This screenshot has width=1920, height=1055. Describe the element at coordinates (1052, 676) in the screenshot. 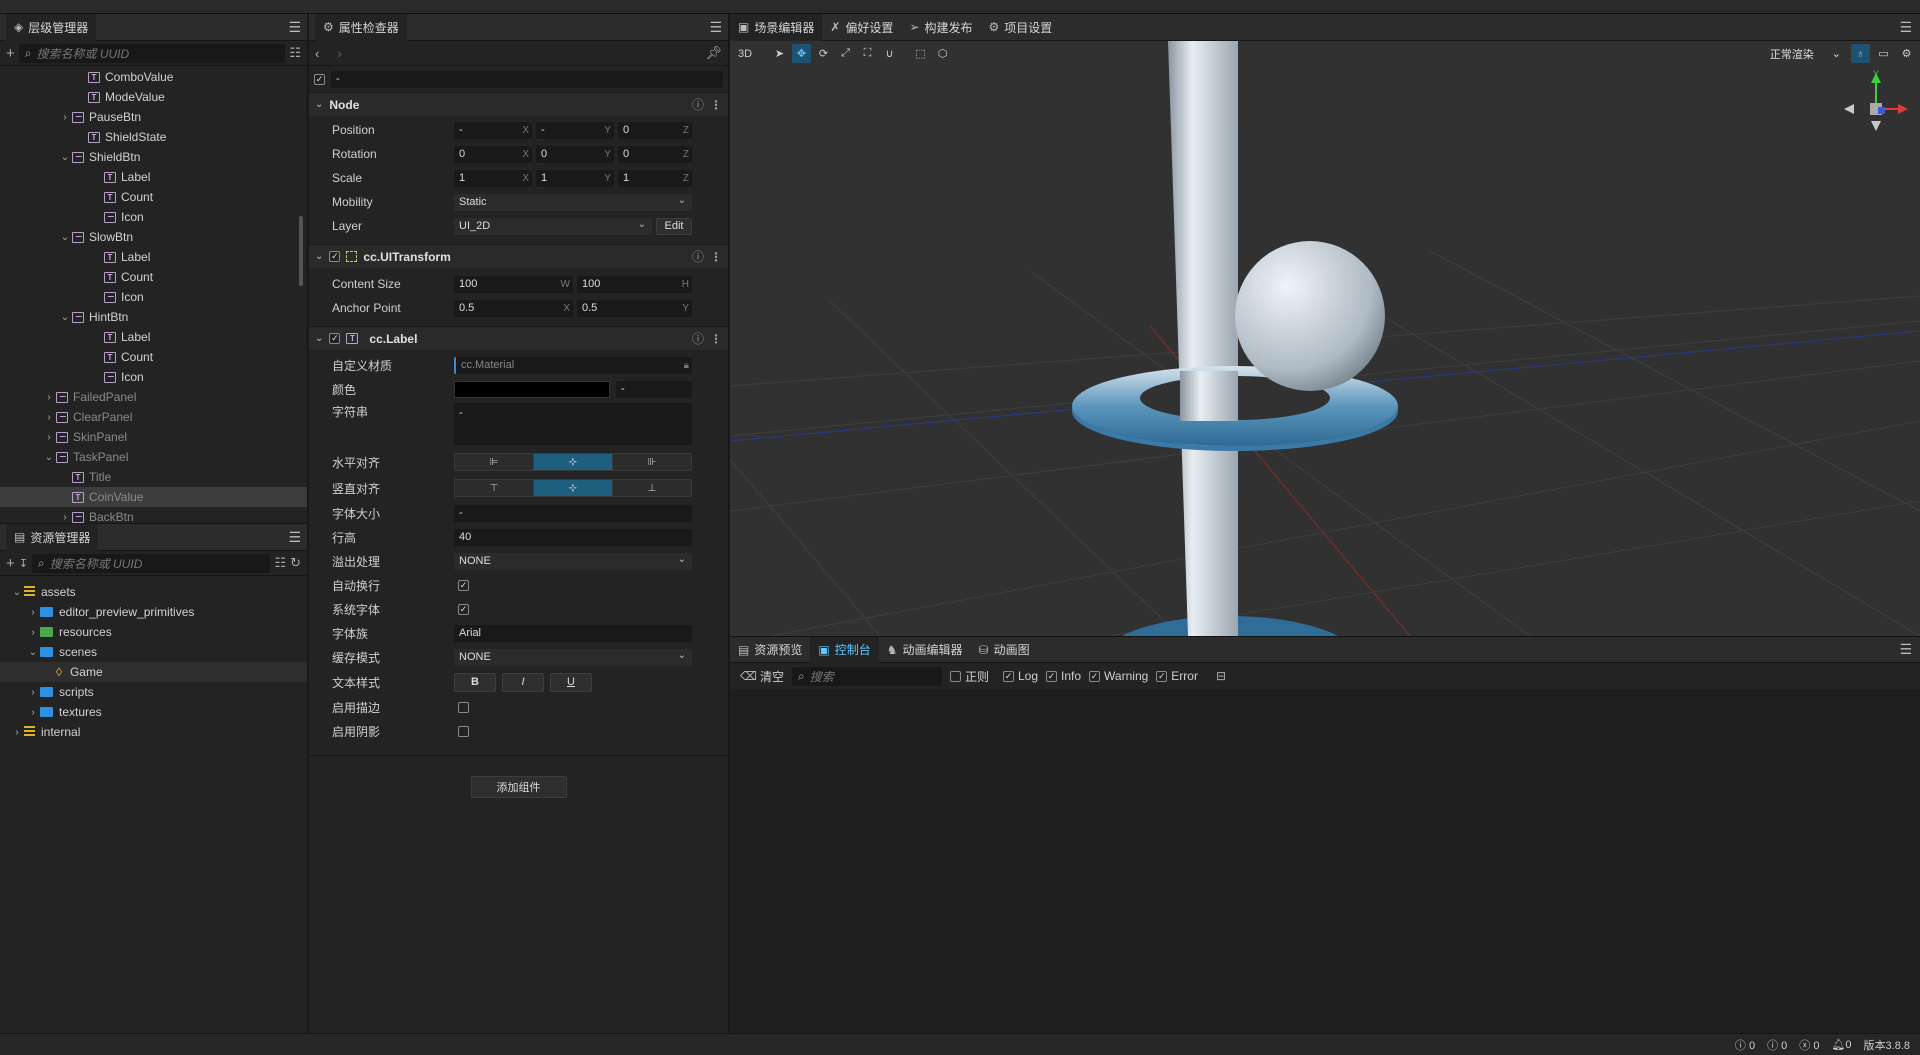

I see `info-checkbox: ✓` at that location.